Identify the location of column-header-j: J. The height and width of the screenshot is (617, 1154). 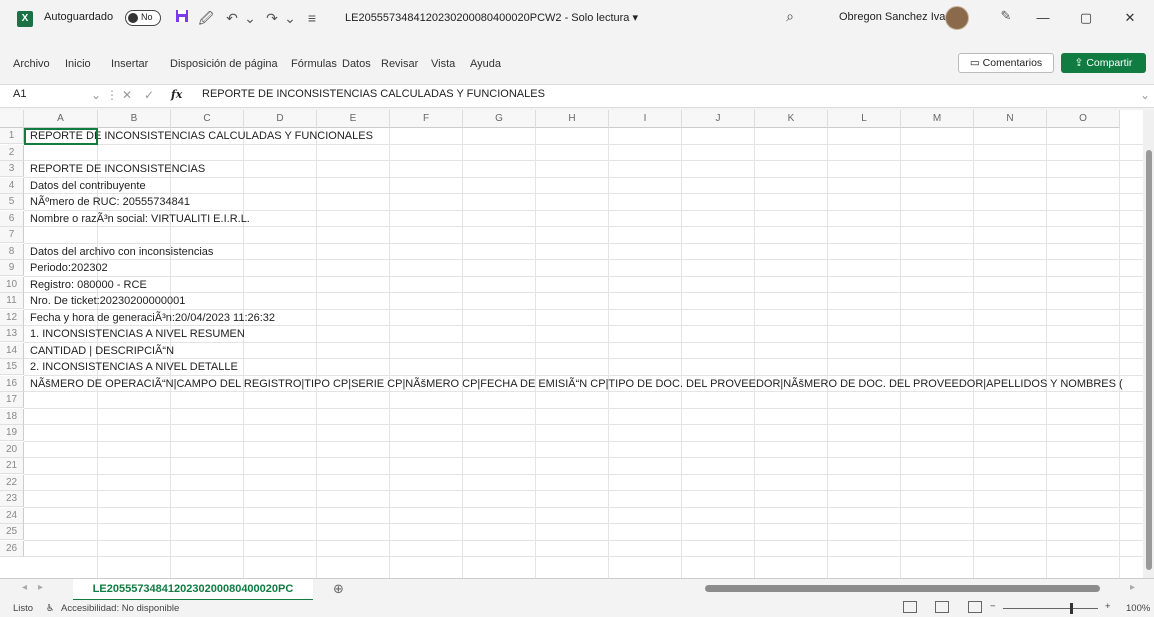
(718, 119).